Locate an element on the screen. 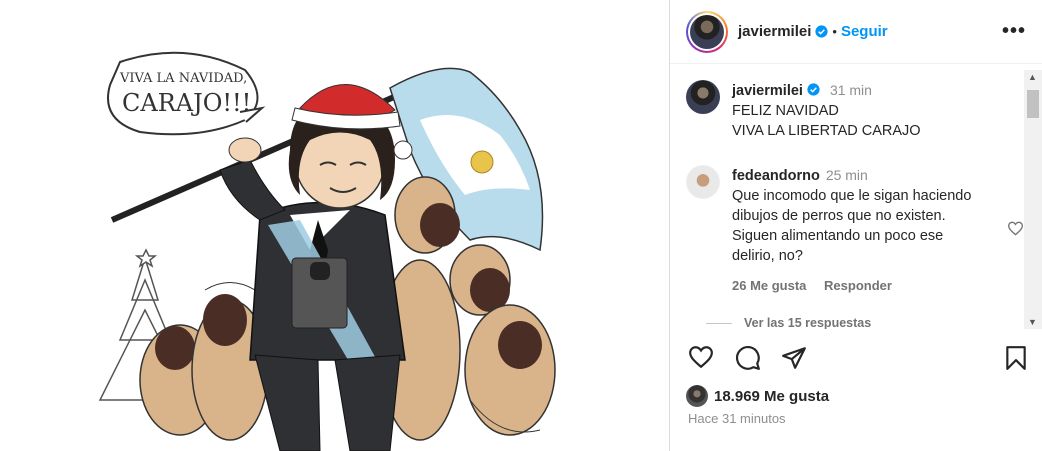  caption-line-1: FELIZ NAVIDAD is located at coordinates (785, 111).